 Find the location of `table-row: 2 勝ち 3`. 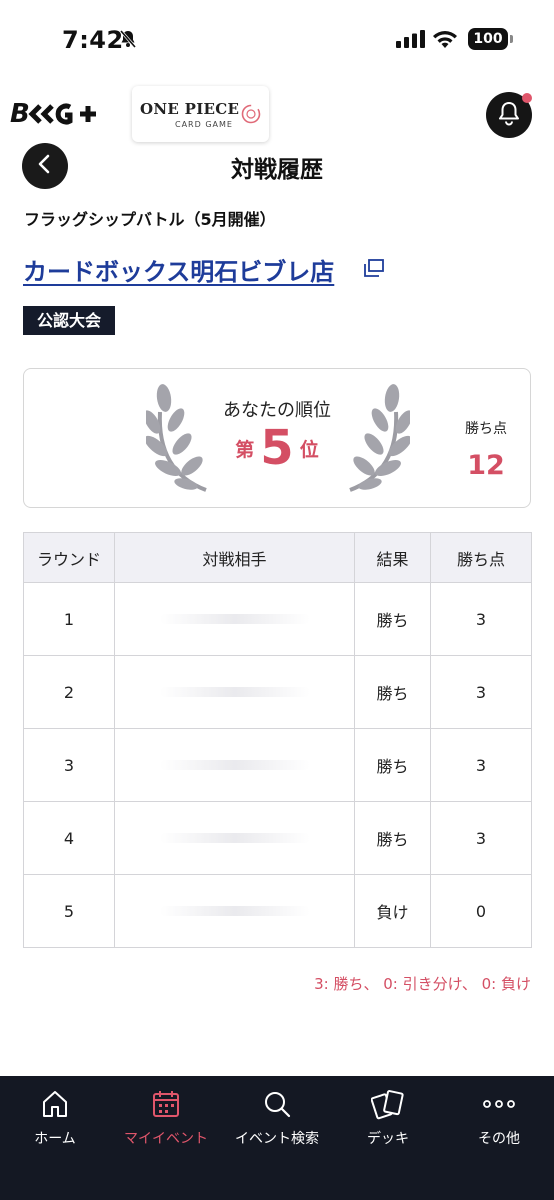

table-row: 2 勝ち 3 is located at coordinates (277, 692).